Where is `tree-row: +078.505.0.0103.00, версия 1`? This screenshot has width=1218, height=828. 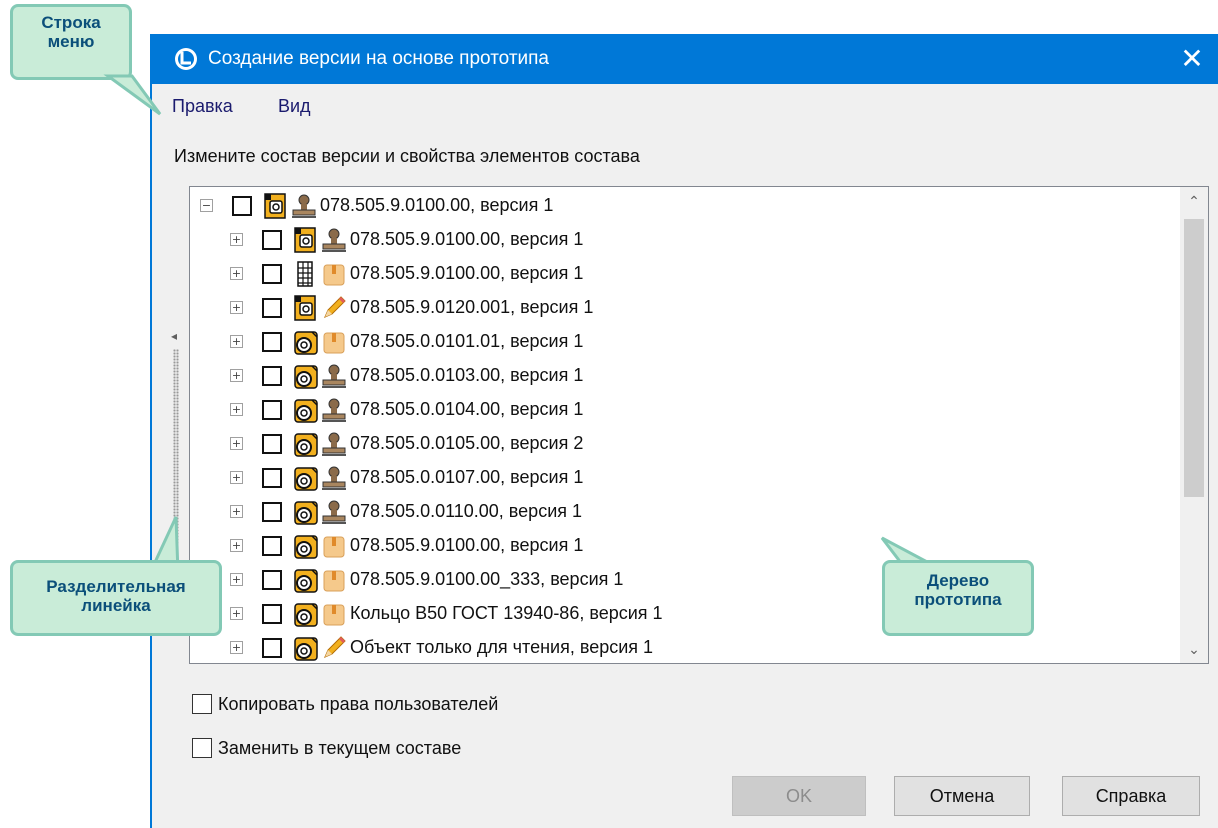
tree-row: +078.505.0.0103.00, версия 1 is located at coordinates (685, 376).